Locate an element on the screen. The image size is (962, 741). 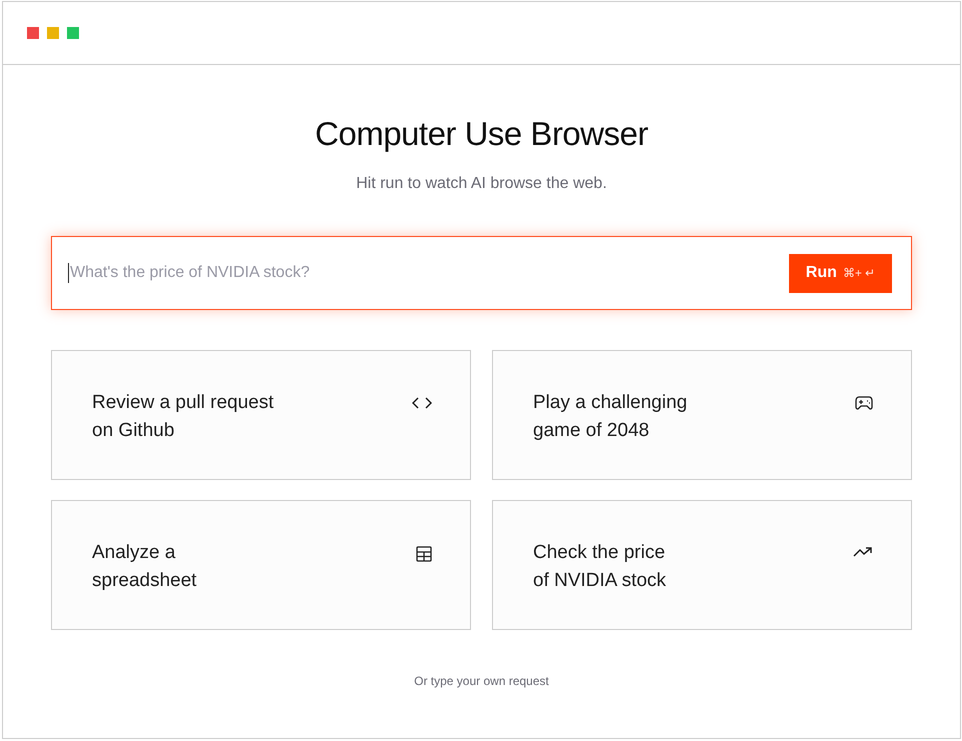
suggestion-card: Review a pull request on Github is located at coordinates (261, 415).